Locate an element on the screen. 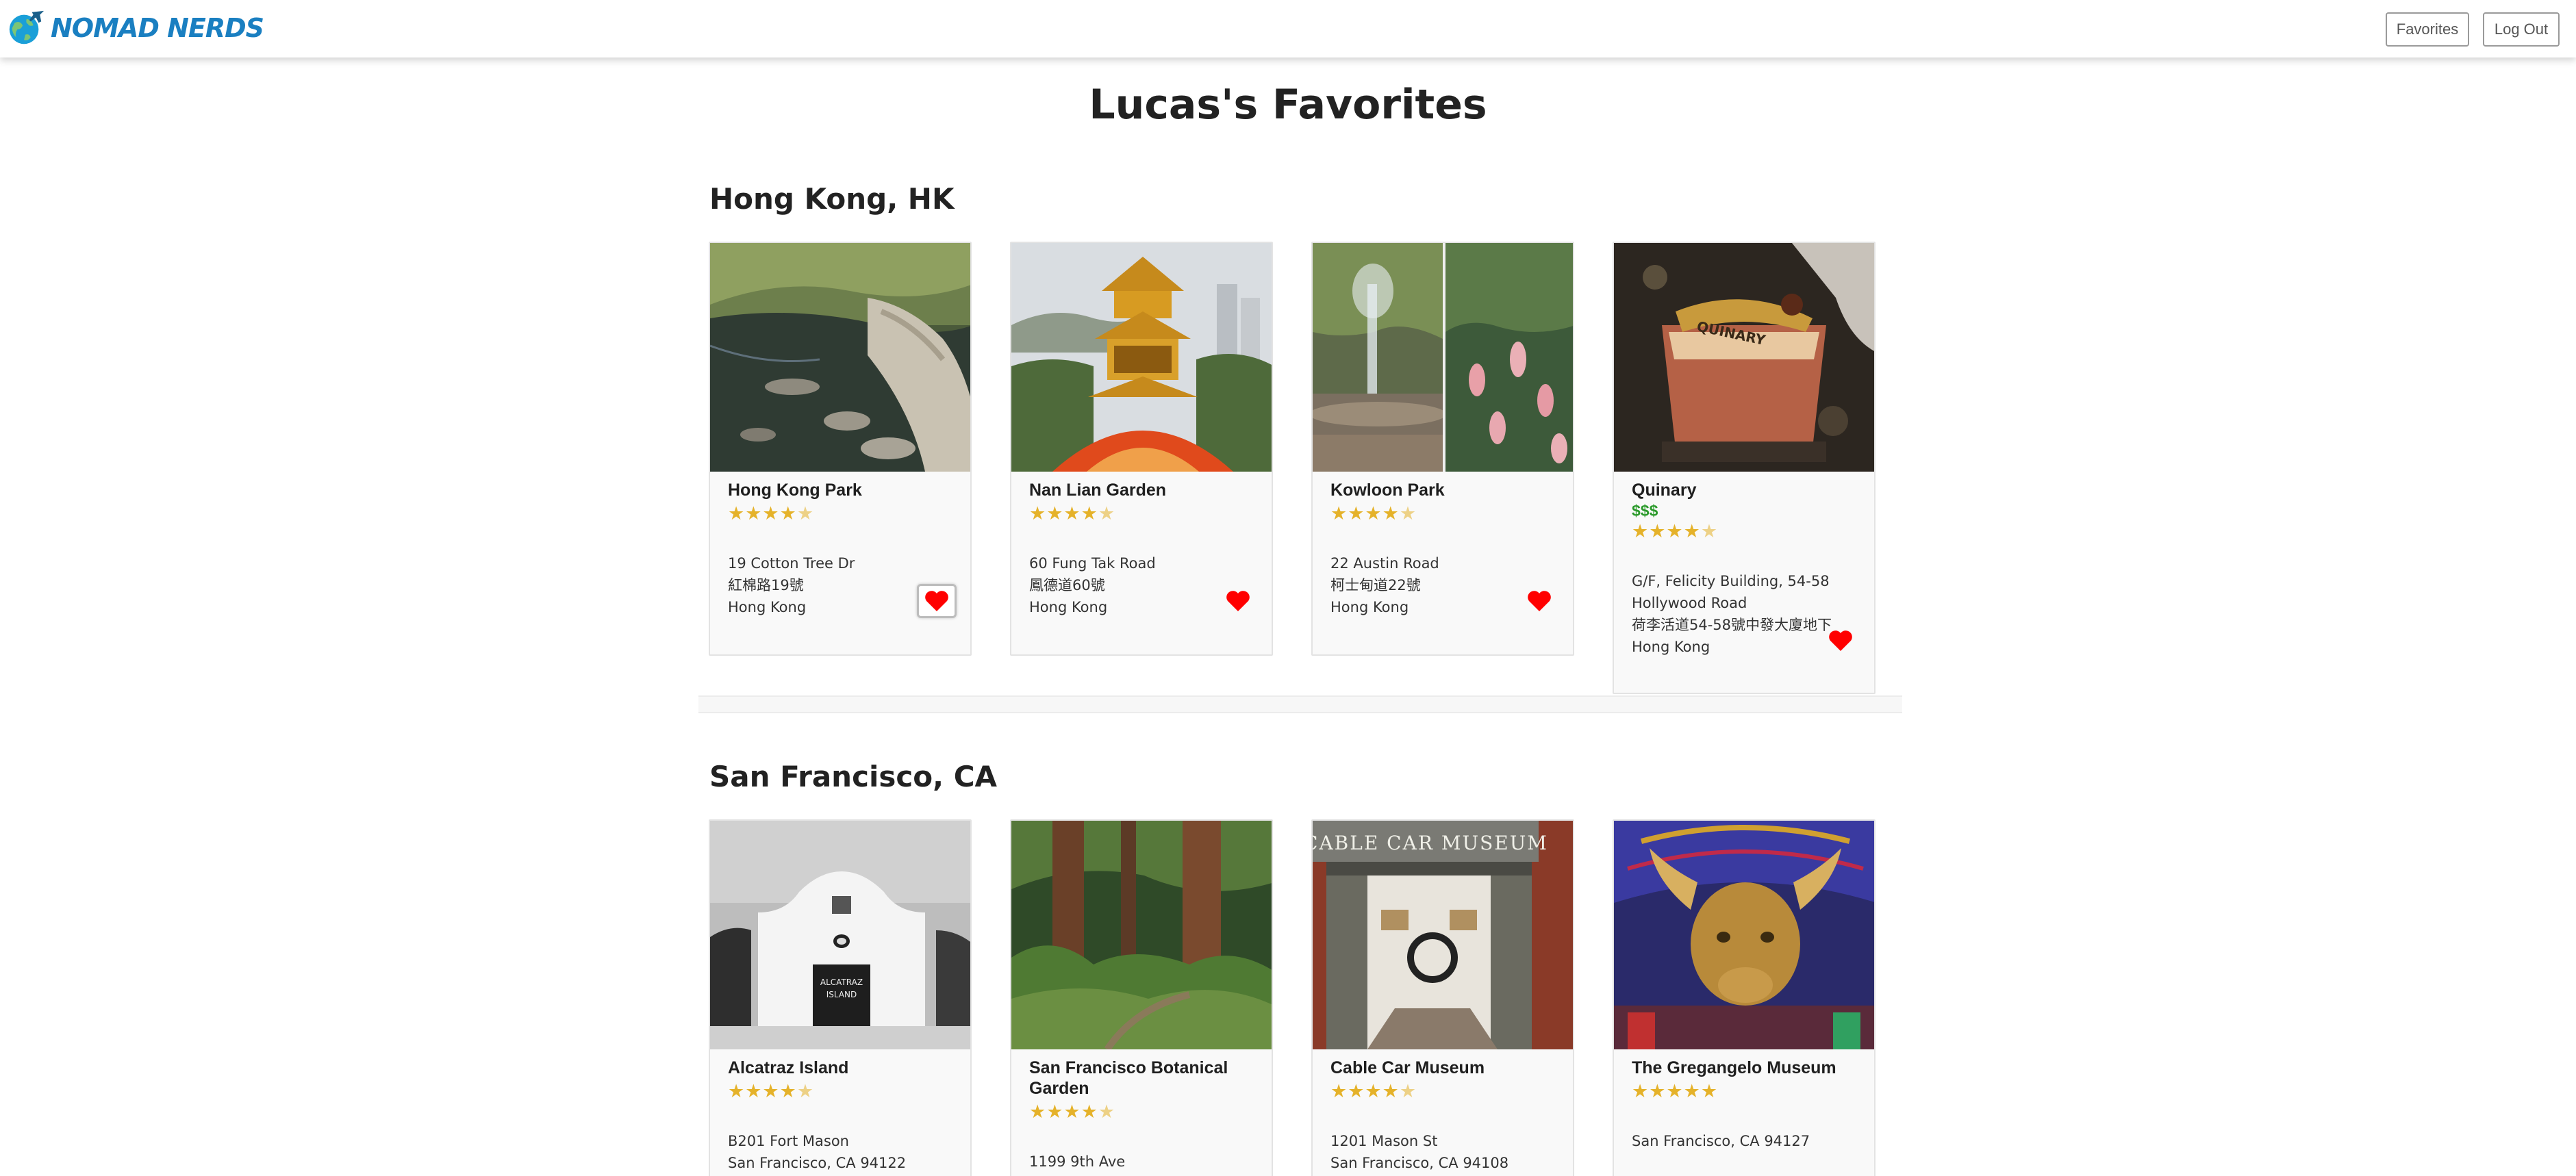  botanical-garden-photo is located at coordinates (1141, 935).